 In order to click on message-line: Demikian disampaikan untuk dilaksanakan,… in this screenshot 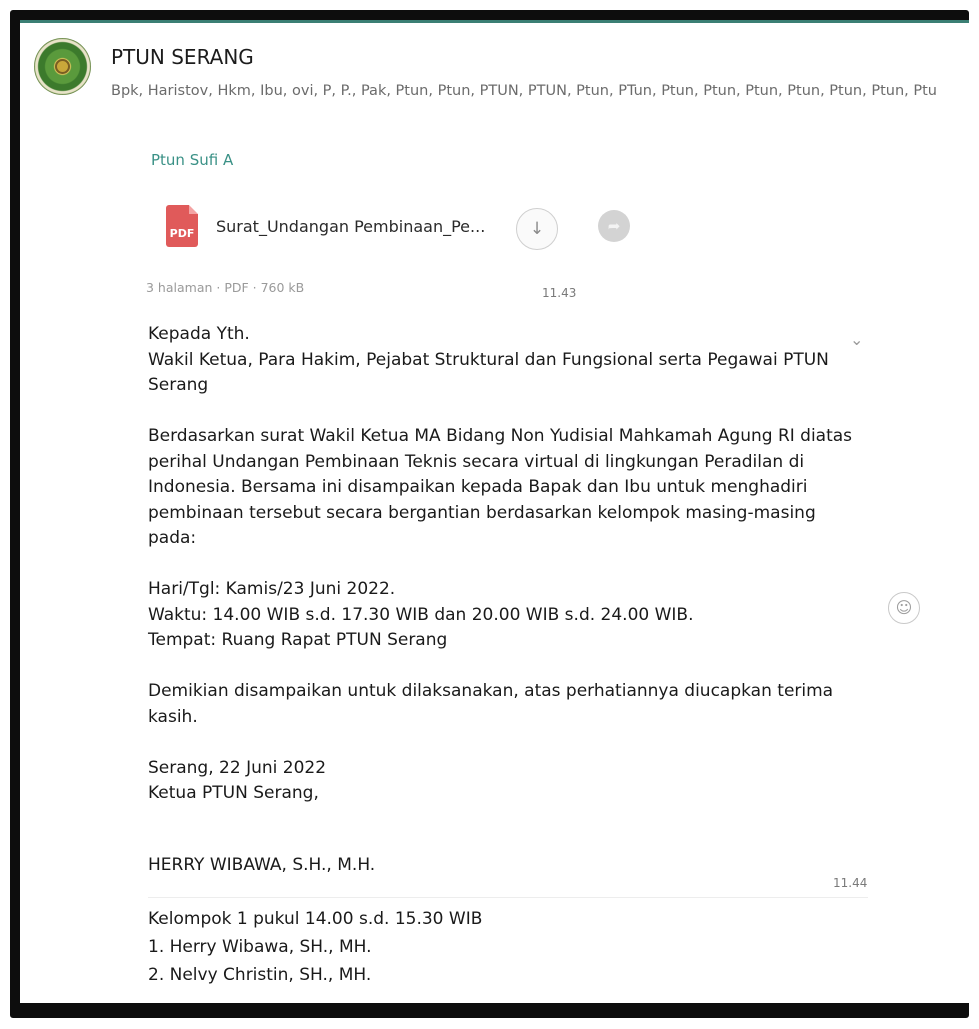, I will do `click(491, 704)`.